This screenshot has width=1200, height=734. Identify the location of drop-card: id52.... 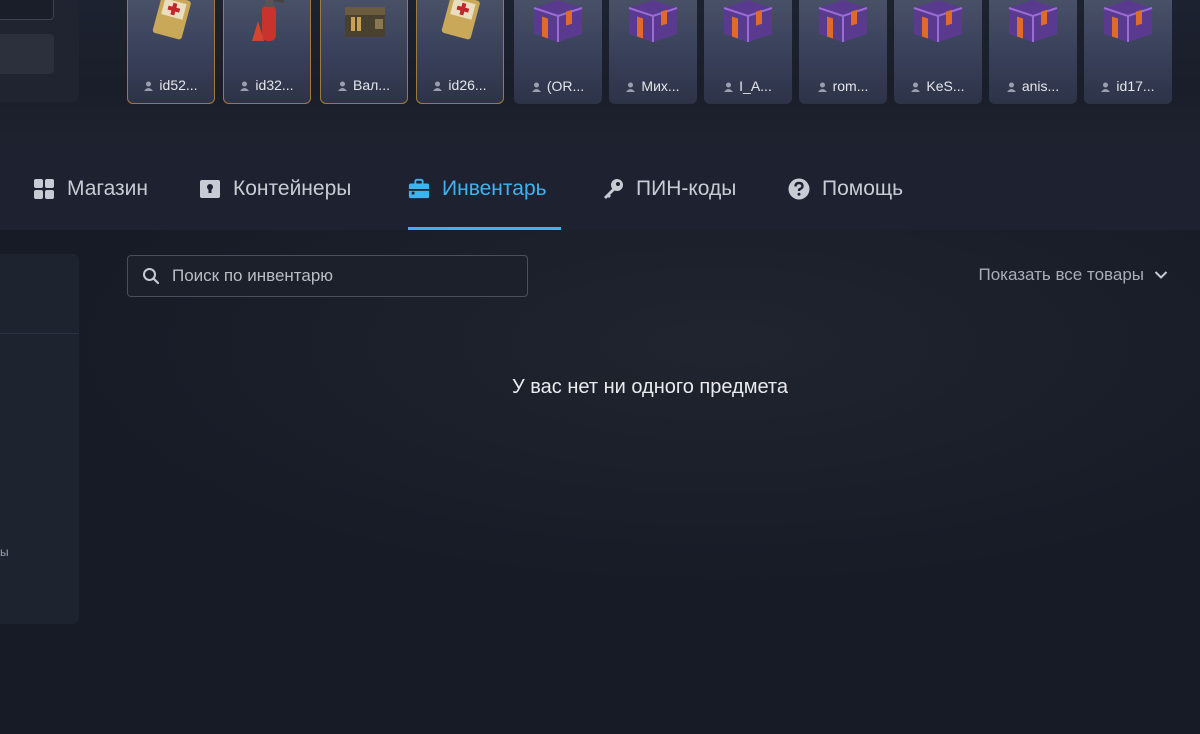
(171, 52).